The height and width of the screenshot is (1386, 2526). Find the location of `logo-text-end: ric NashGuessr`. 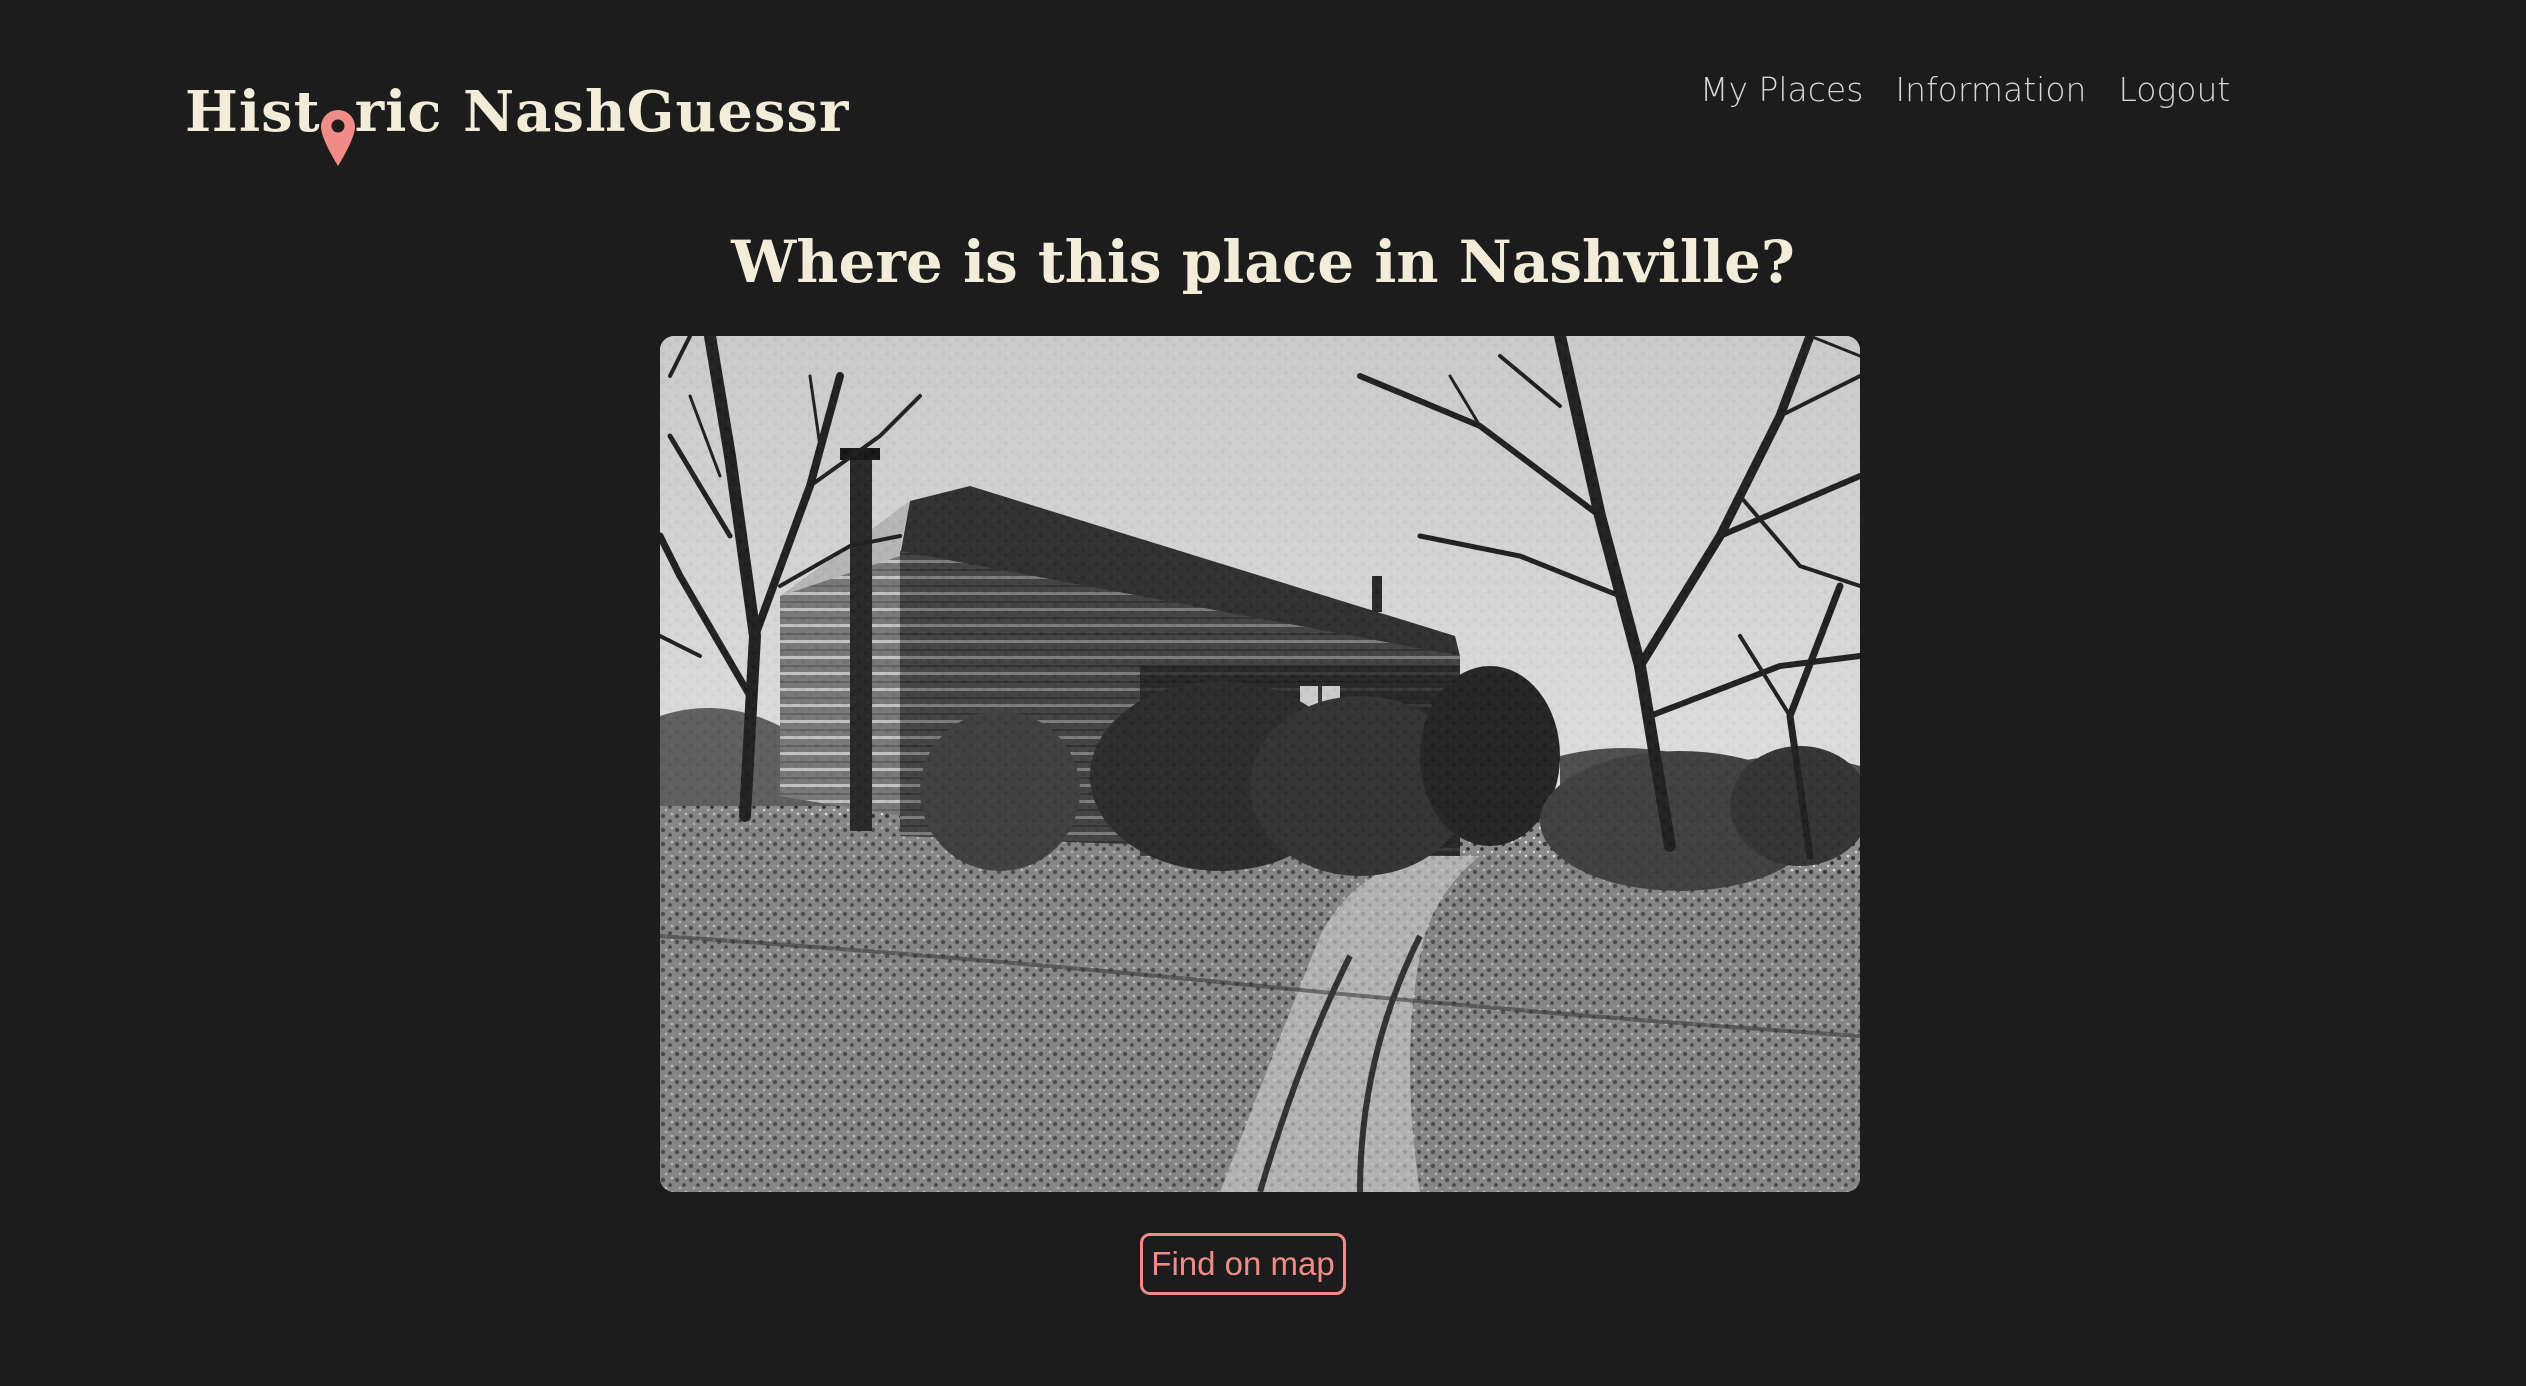

logo-text-end: ric NashGuessr is located at coordinates (602, 112).